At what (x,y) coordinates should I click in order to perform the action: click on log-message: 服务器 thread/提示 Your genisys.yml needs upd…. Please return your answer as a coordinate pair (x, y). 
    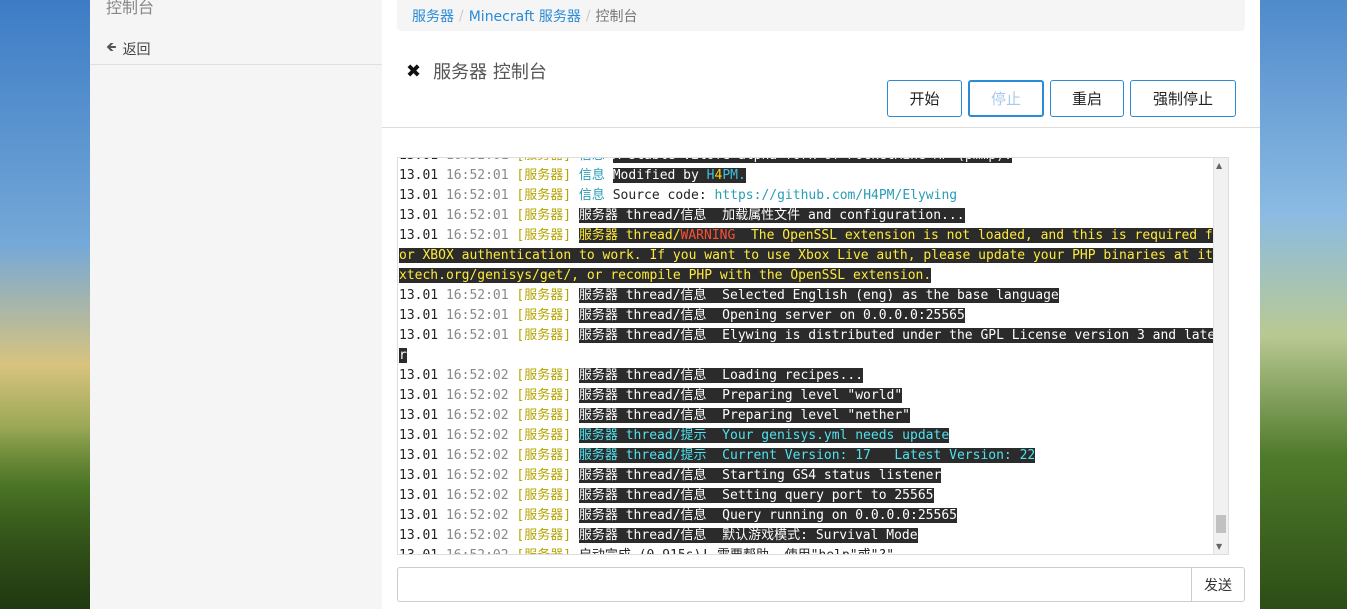
    Looking at the image, I should click on (764, 435).